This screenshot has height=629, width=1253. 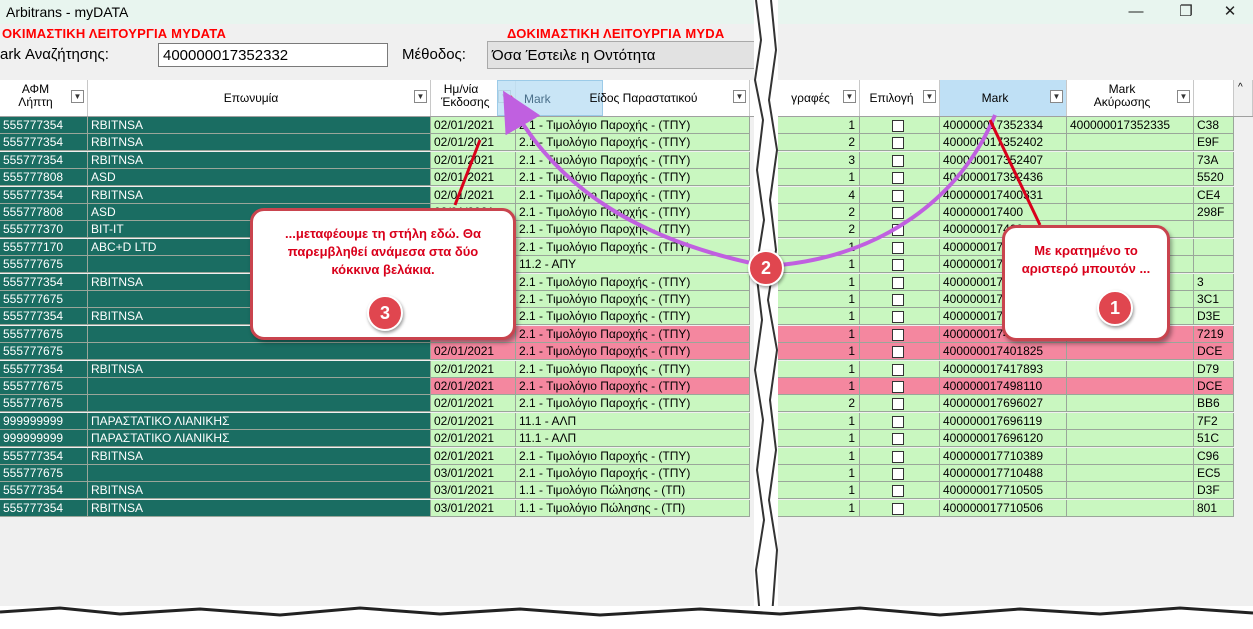 I want to click on step-3-badge: 3, so click(x=385, y=313).